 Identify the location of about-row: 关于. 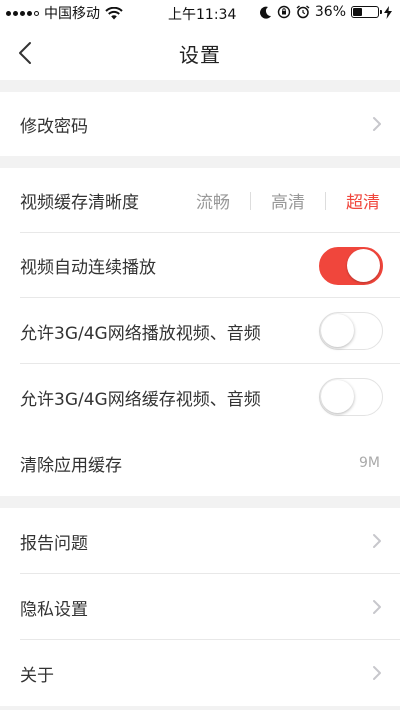
(200, 673).